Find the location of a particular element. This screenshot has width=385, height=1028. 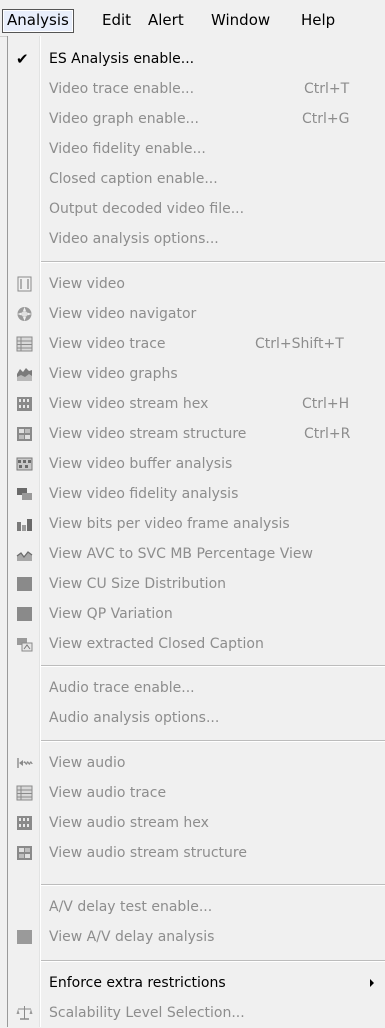

menu-item-view-cu-size: View CU Size Distribution is located at coordinates (196, 584).